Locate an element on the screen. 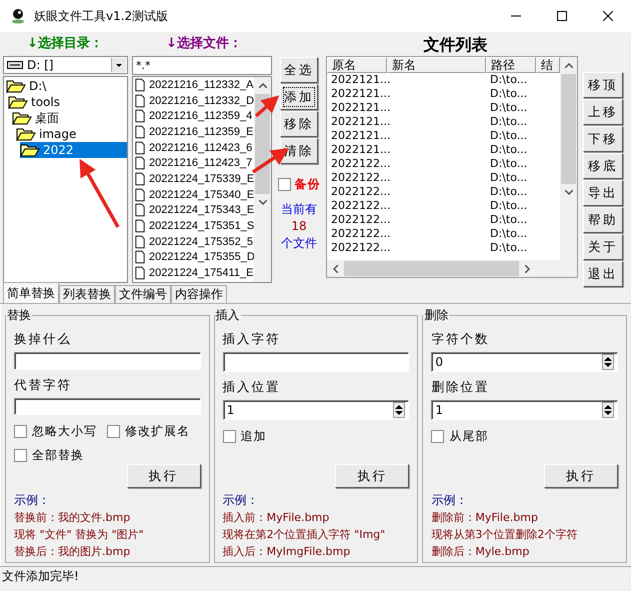 The width and height of the screenshot is (631, 591). file-item: 20221224_175339_E is located at coordinates (193, 179).